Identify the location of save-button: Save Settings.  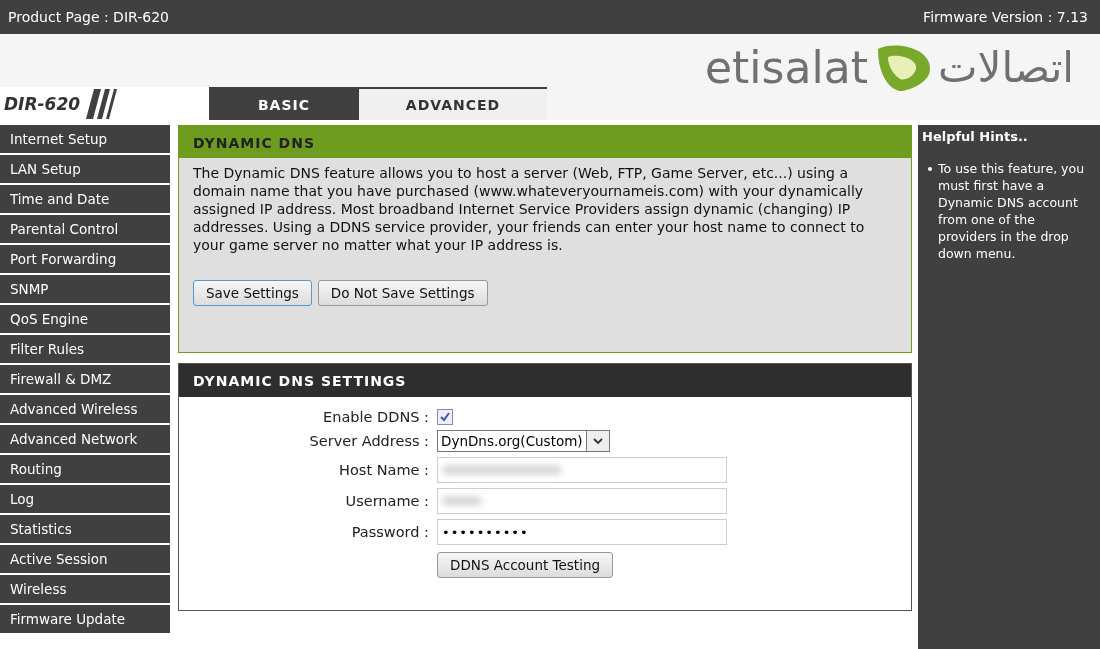
(252, 293).